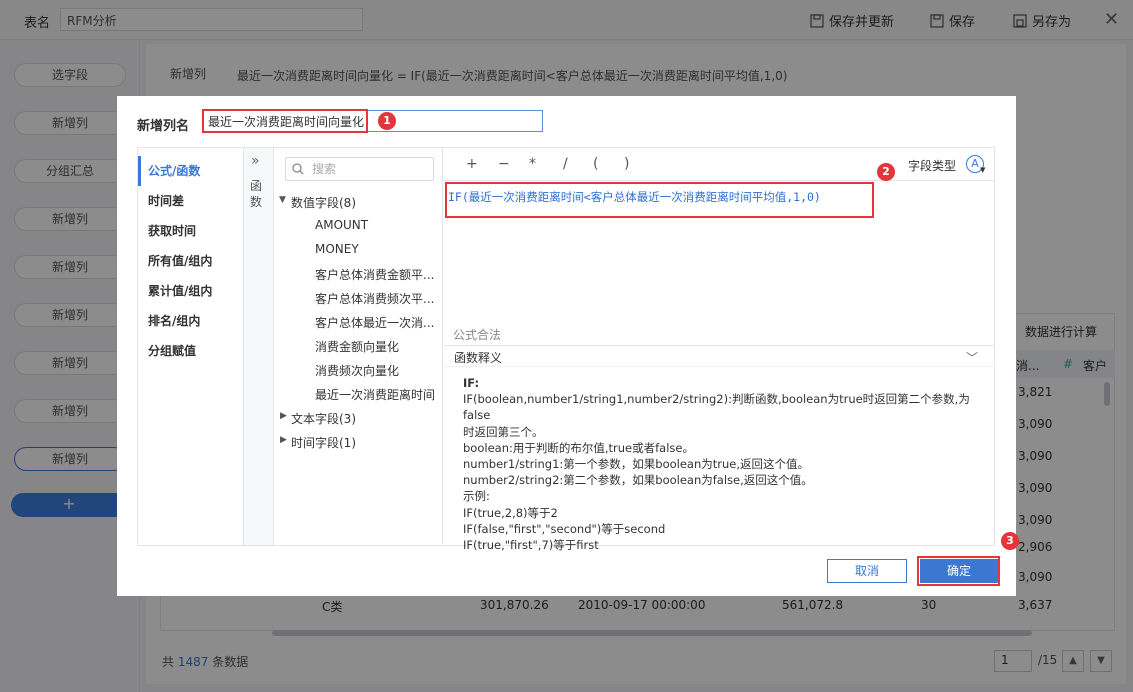  What do you see at coordinates (387, 121) in the screenshot?
I see `step-badge-1: 1` at bounding box center [387, 121].